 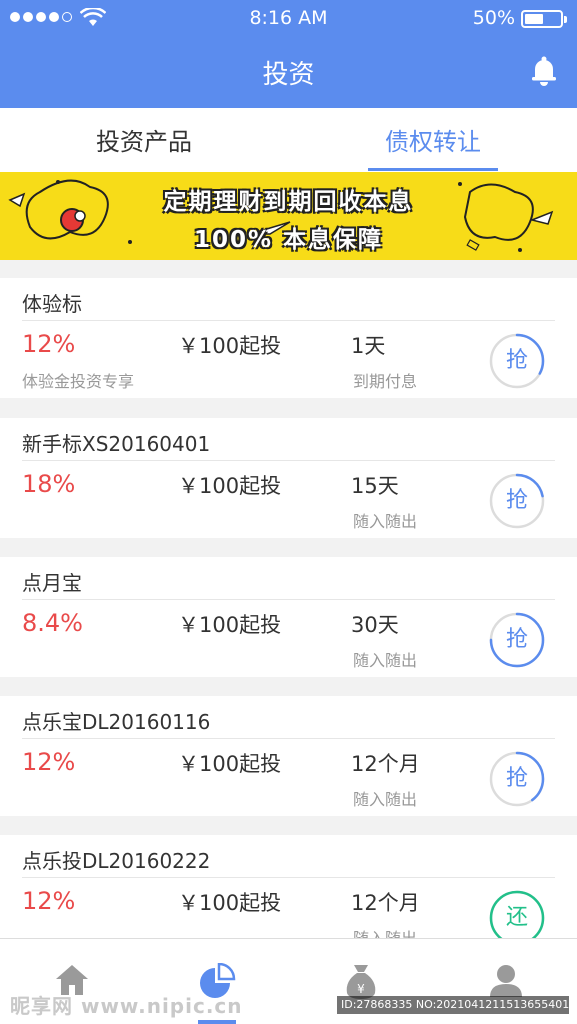 What do you see at coordinates (493, 18) in the screenshot?
I see `battery-percent: 50%` at bounding box center [493, 18].